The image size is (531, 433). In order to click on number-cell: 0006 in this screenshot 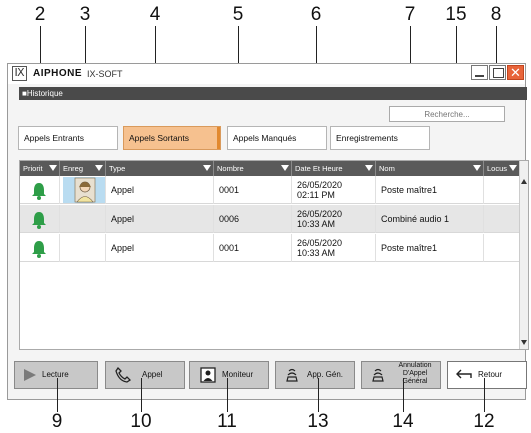, I will do `click(253, 219)`.